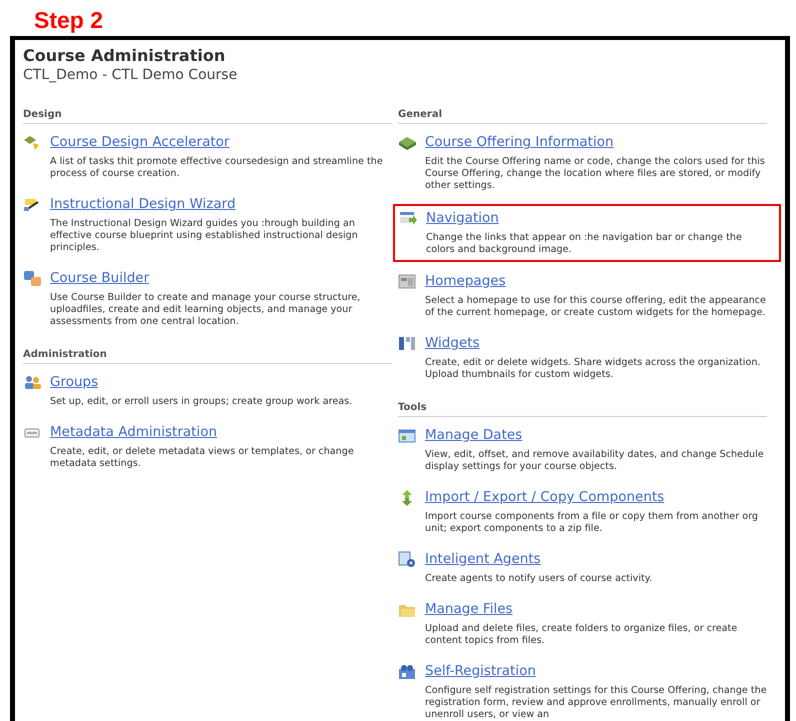 The width and height of the screenshot is (796, 721). What do you see at coordinates (595, 461) in the screenshot?
I see `tool-description: View, edit, offset, and remove availability dates, and change Schedule display settings for your course objects.` at bounding box center [595, 461].